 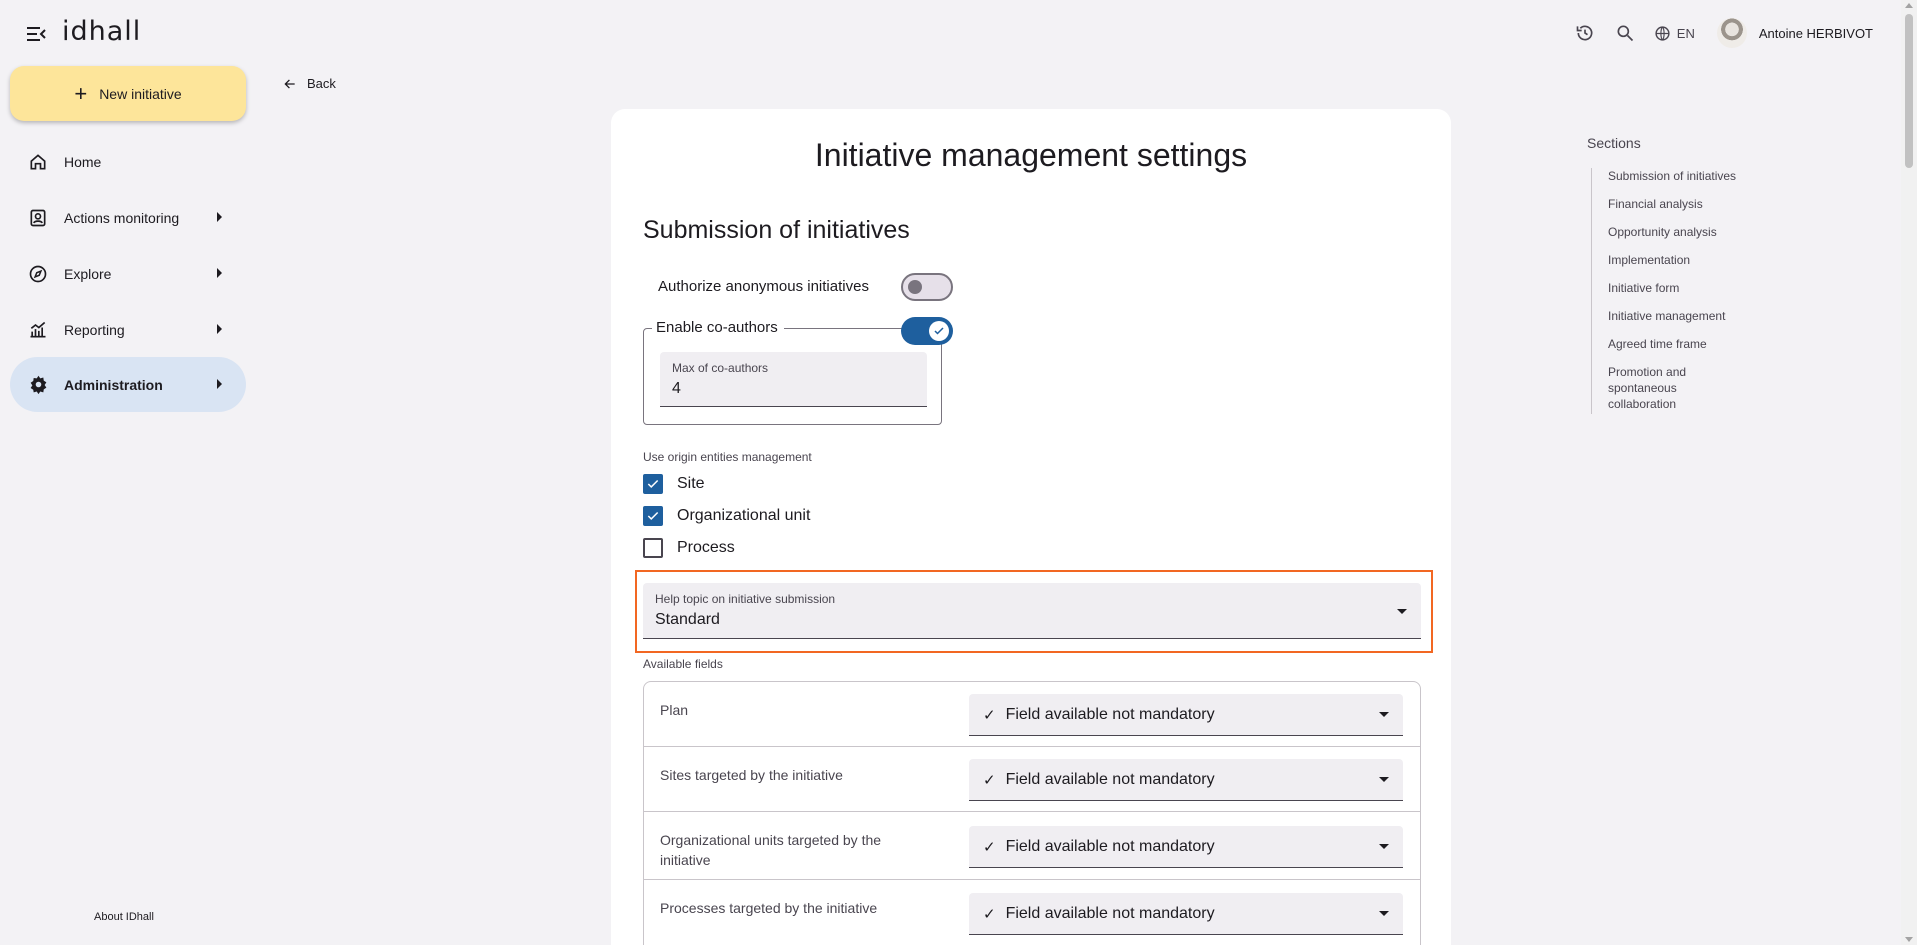 What do you see at coordinates (939, 331) in the screenshot?
I see `check-icon` at bounding box center [939, 331].